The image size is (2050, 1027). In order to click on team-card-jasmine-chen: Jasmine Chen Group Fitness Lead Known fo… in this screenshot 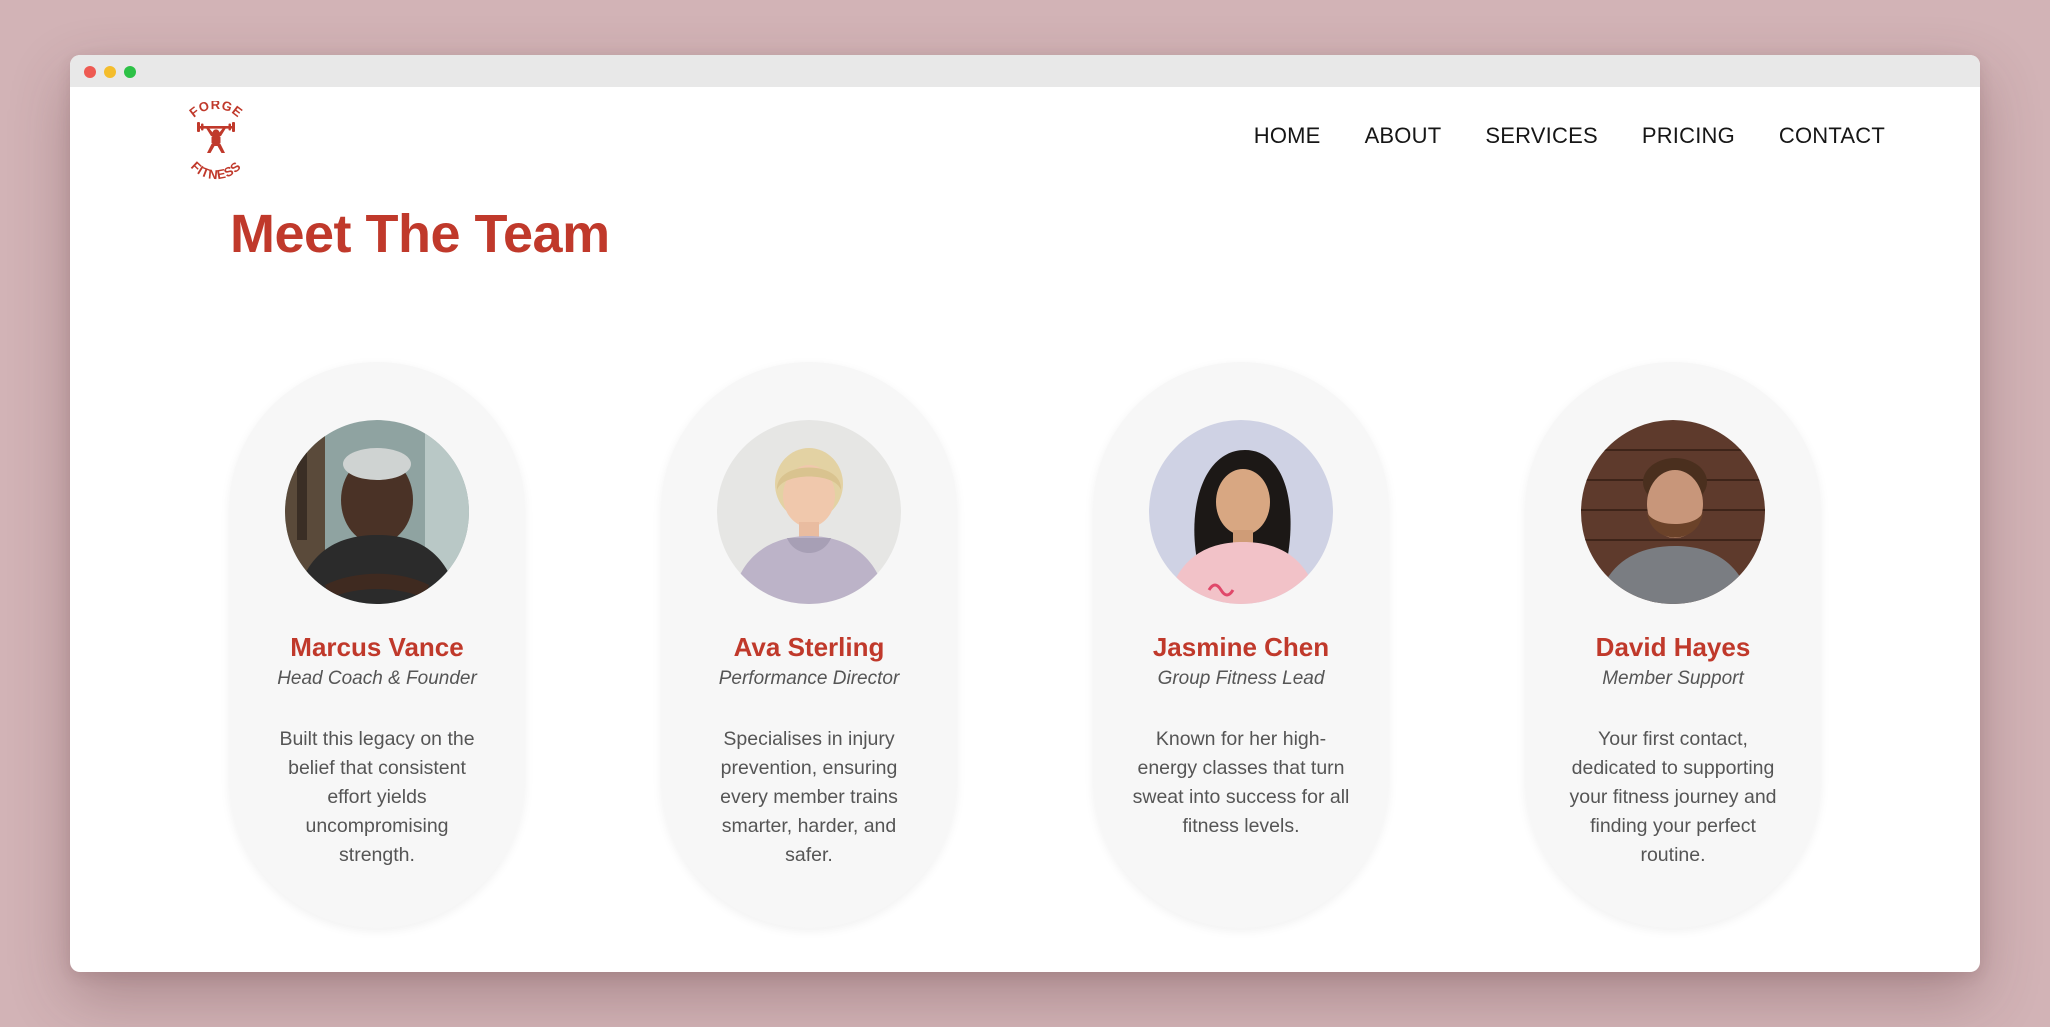, I will do `click(1241, 645)`.